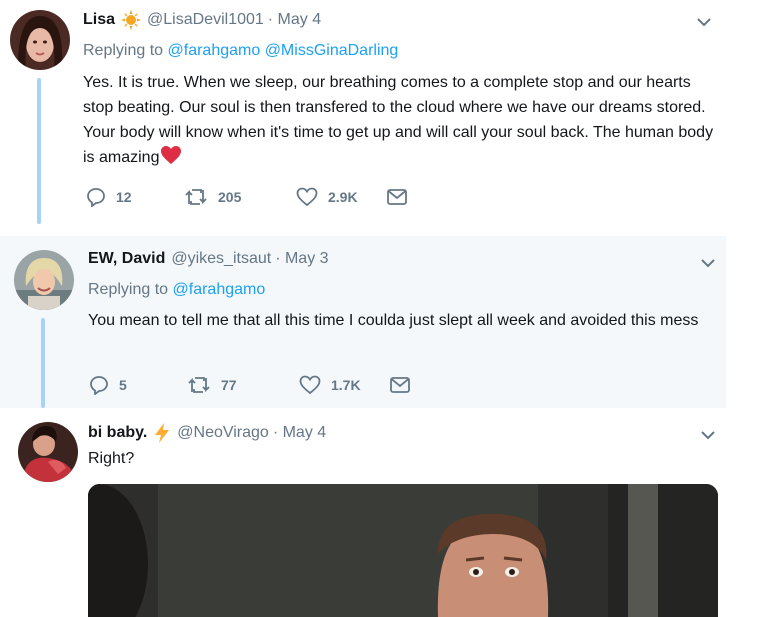  Describe the element at coordinates (171, 159) in the screenshot. I see `red-heart-emoji` at that location.